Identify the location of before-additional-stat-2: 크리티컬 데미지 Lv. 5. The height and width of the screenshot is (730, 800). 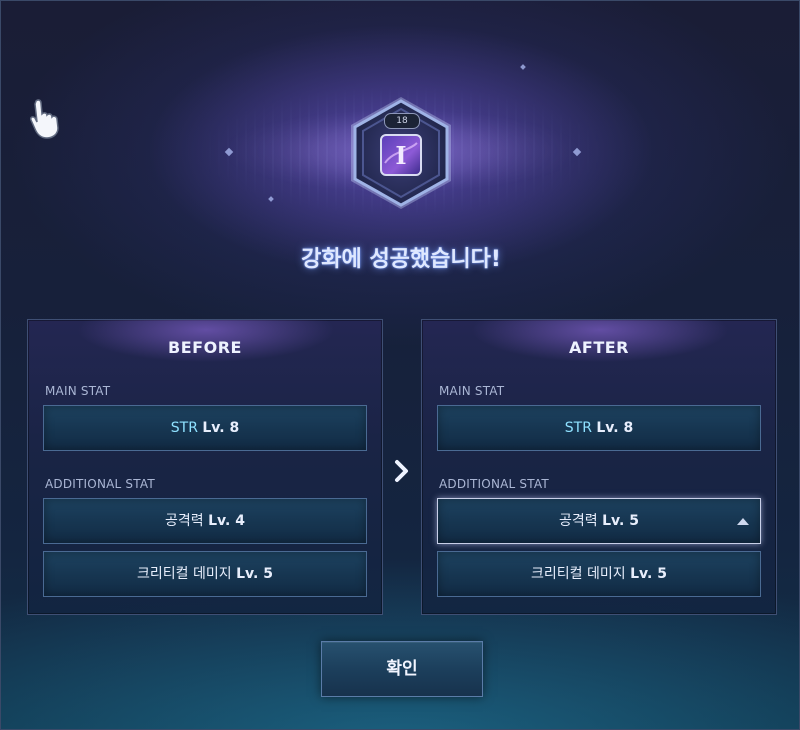
(205, 574).